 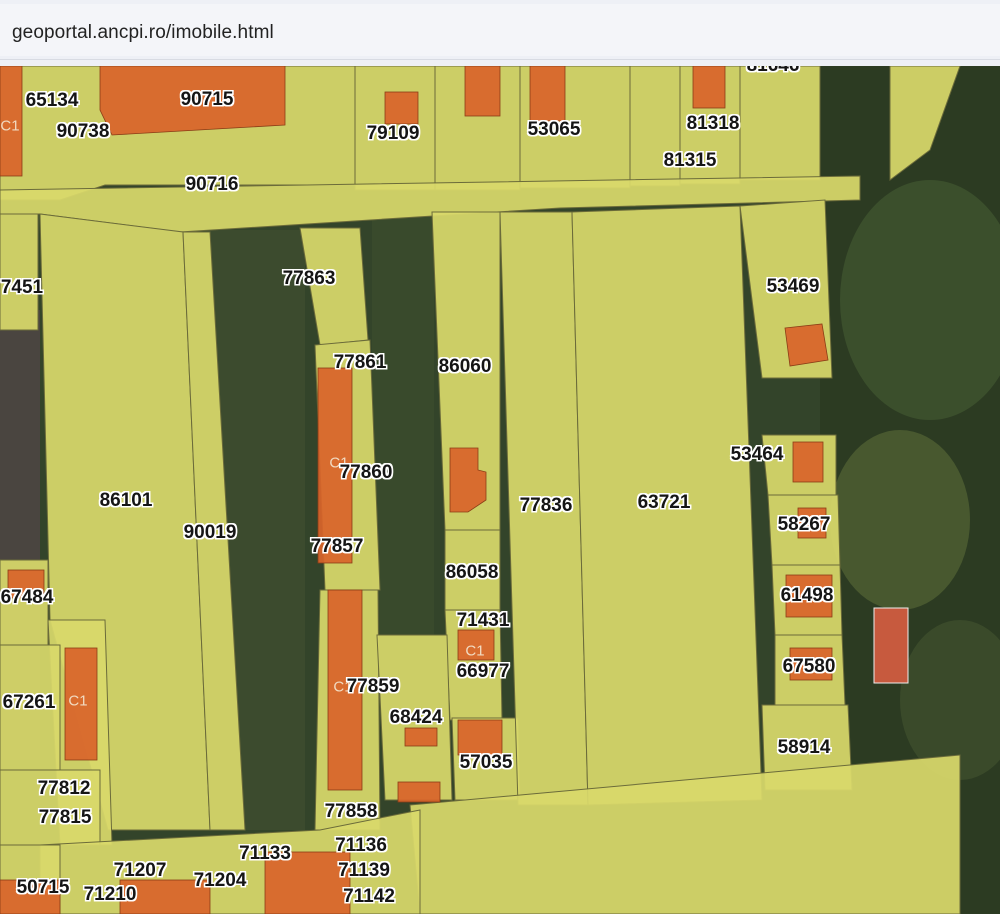 What do you see at coordinates (366, 473) in the screenshot?
I see `parcel-label: 77860` at bounding box center [366, 473].